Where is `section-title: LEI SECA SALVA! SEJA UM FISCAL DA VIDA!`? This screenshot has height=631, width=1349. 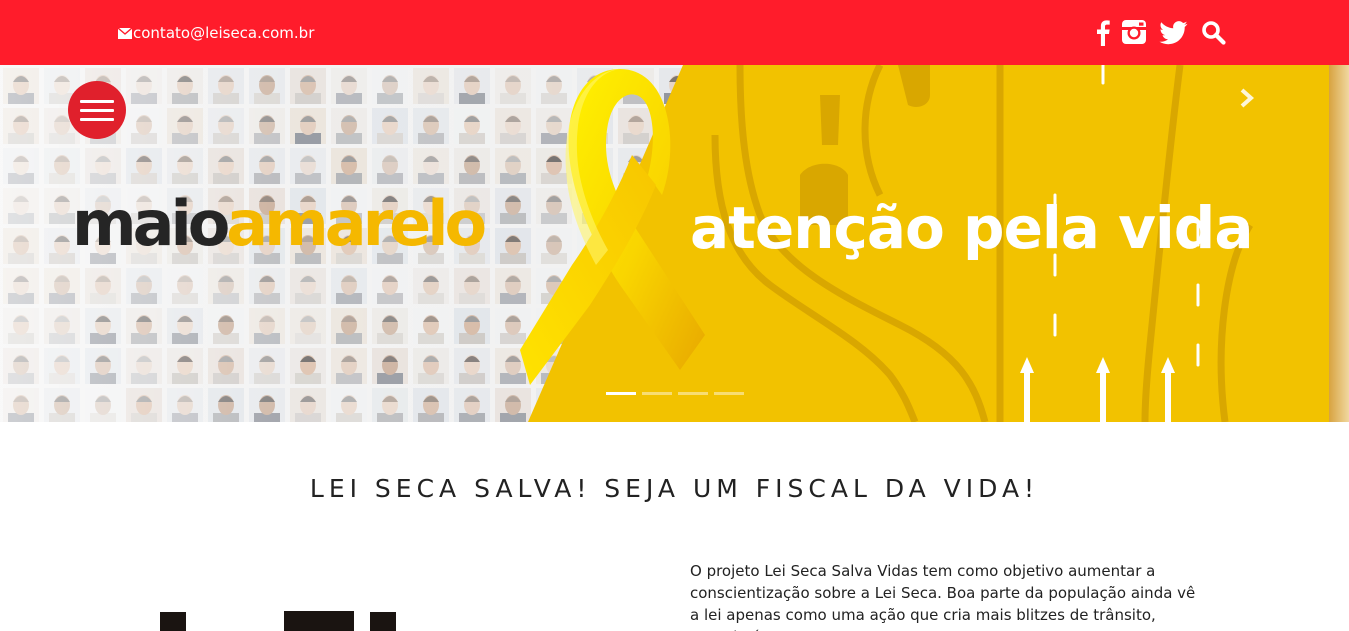 section-title: LEI SECA SALVA! SEJA UM FISCAL DA VIDA! is located at coordinates (674, 488).